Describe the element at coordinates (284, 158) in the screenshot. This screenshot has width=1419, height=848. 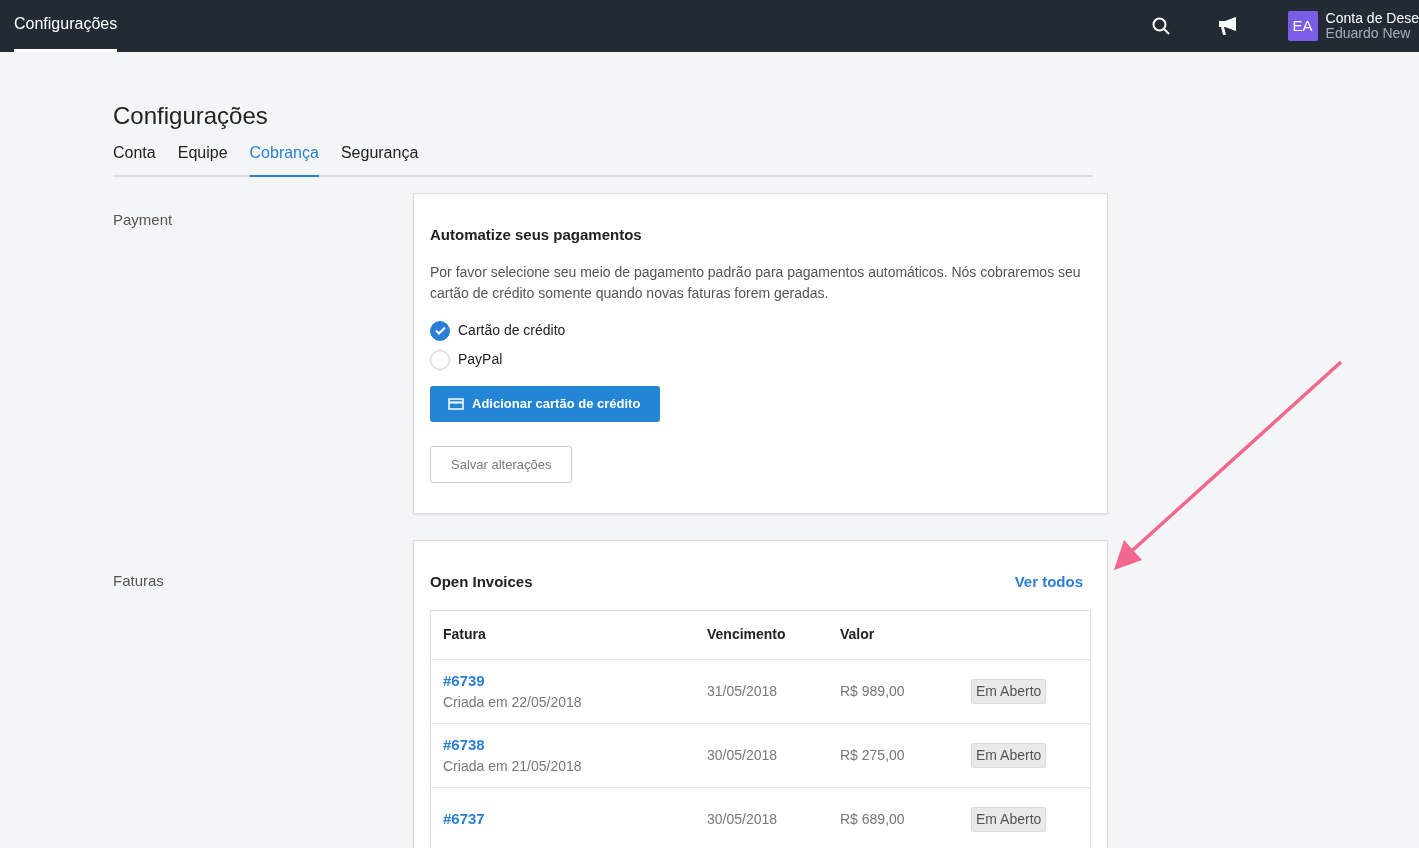
I see `tab: Cobrança` at that location.